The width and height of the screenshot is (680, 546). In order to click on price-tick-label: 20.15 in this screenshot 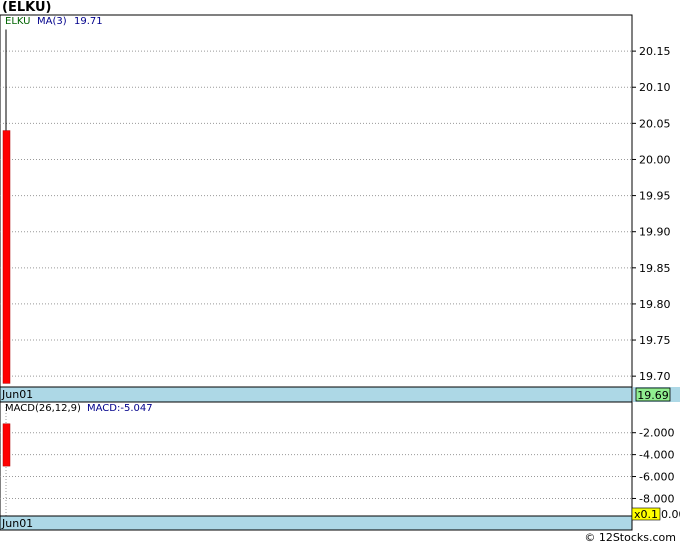, I will do `click(655, 51)`.